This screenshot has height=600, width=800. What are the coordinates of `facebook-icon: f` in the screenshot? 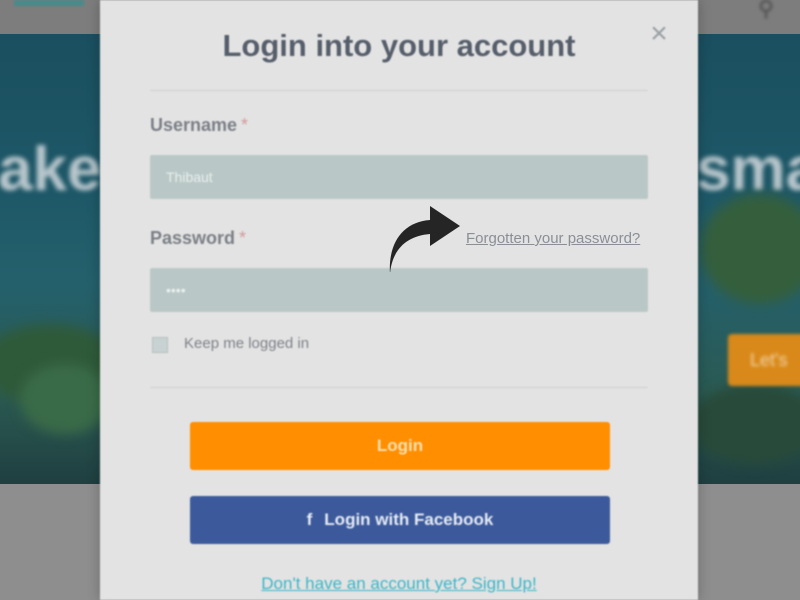 It's located at (309, 519).